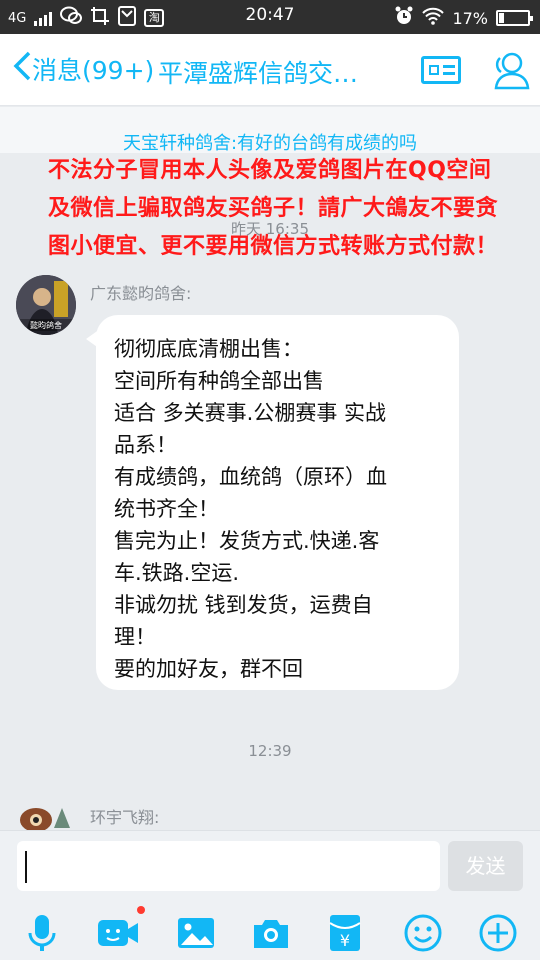 The image size is (540, 960). Describe the element at coordinates (404, 18) in the screenshot. I see `alarm-icon` at that location.